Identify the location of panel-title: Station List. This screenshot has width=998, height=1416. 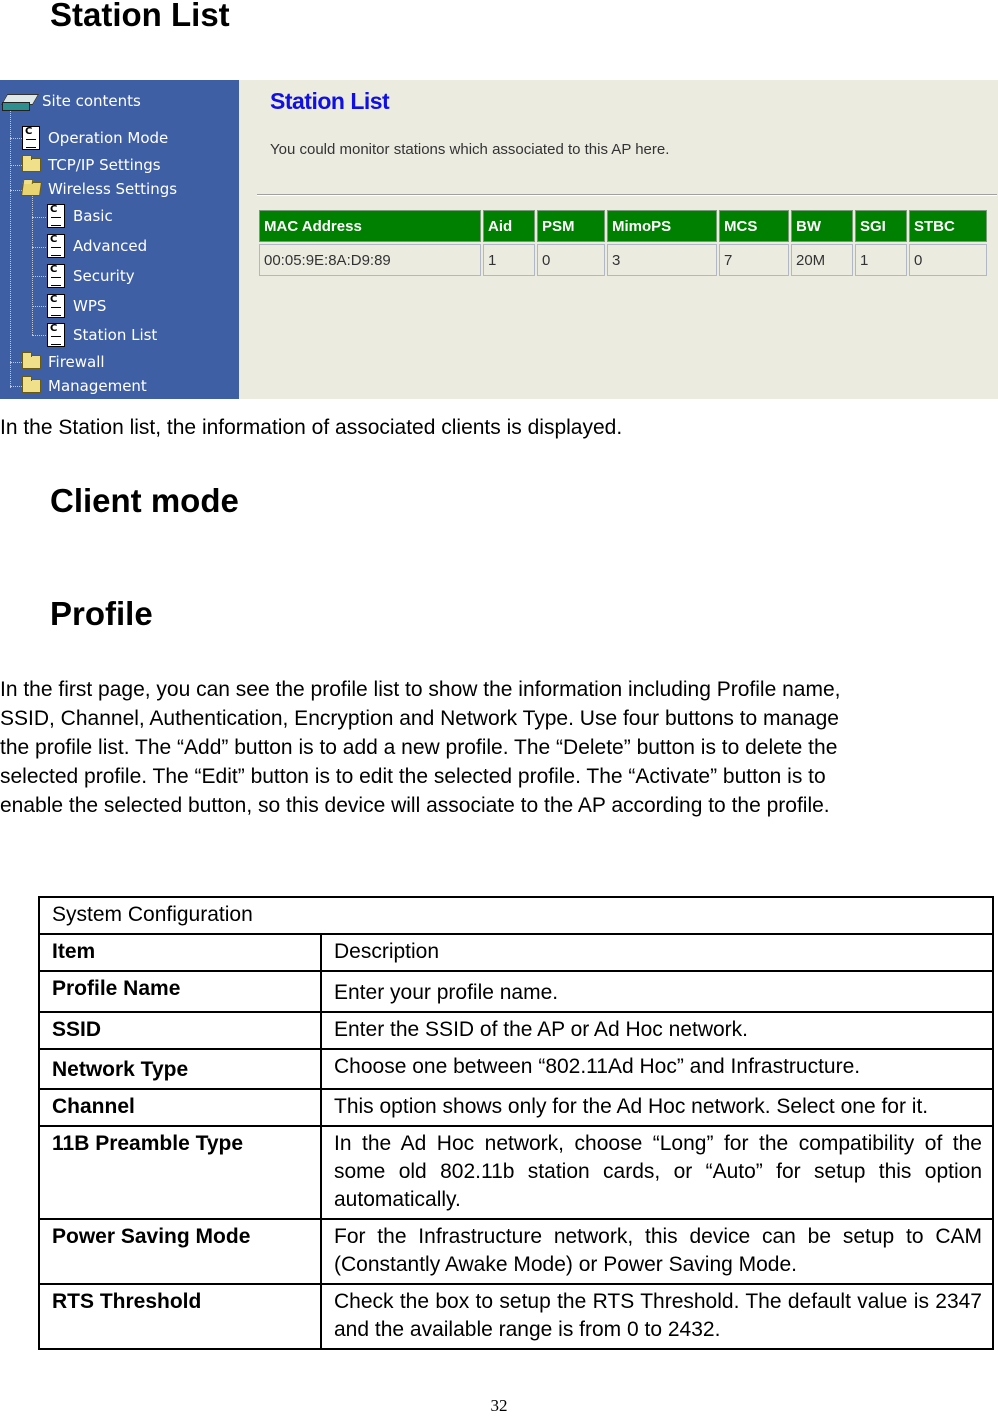
(330, 101).